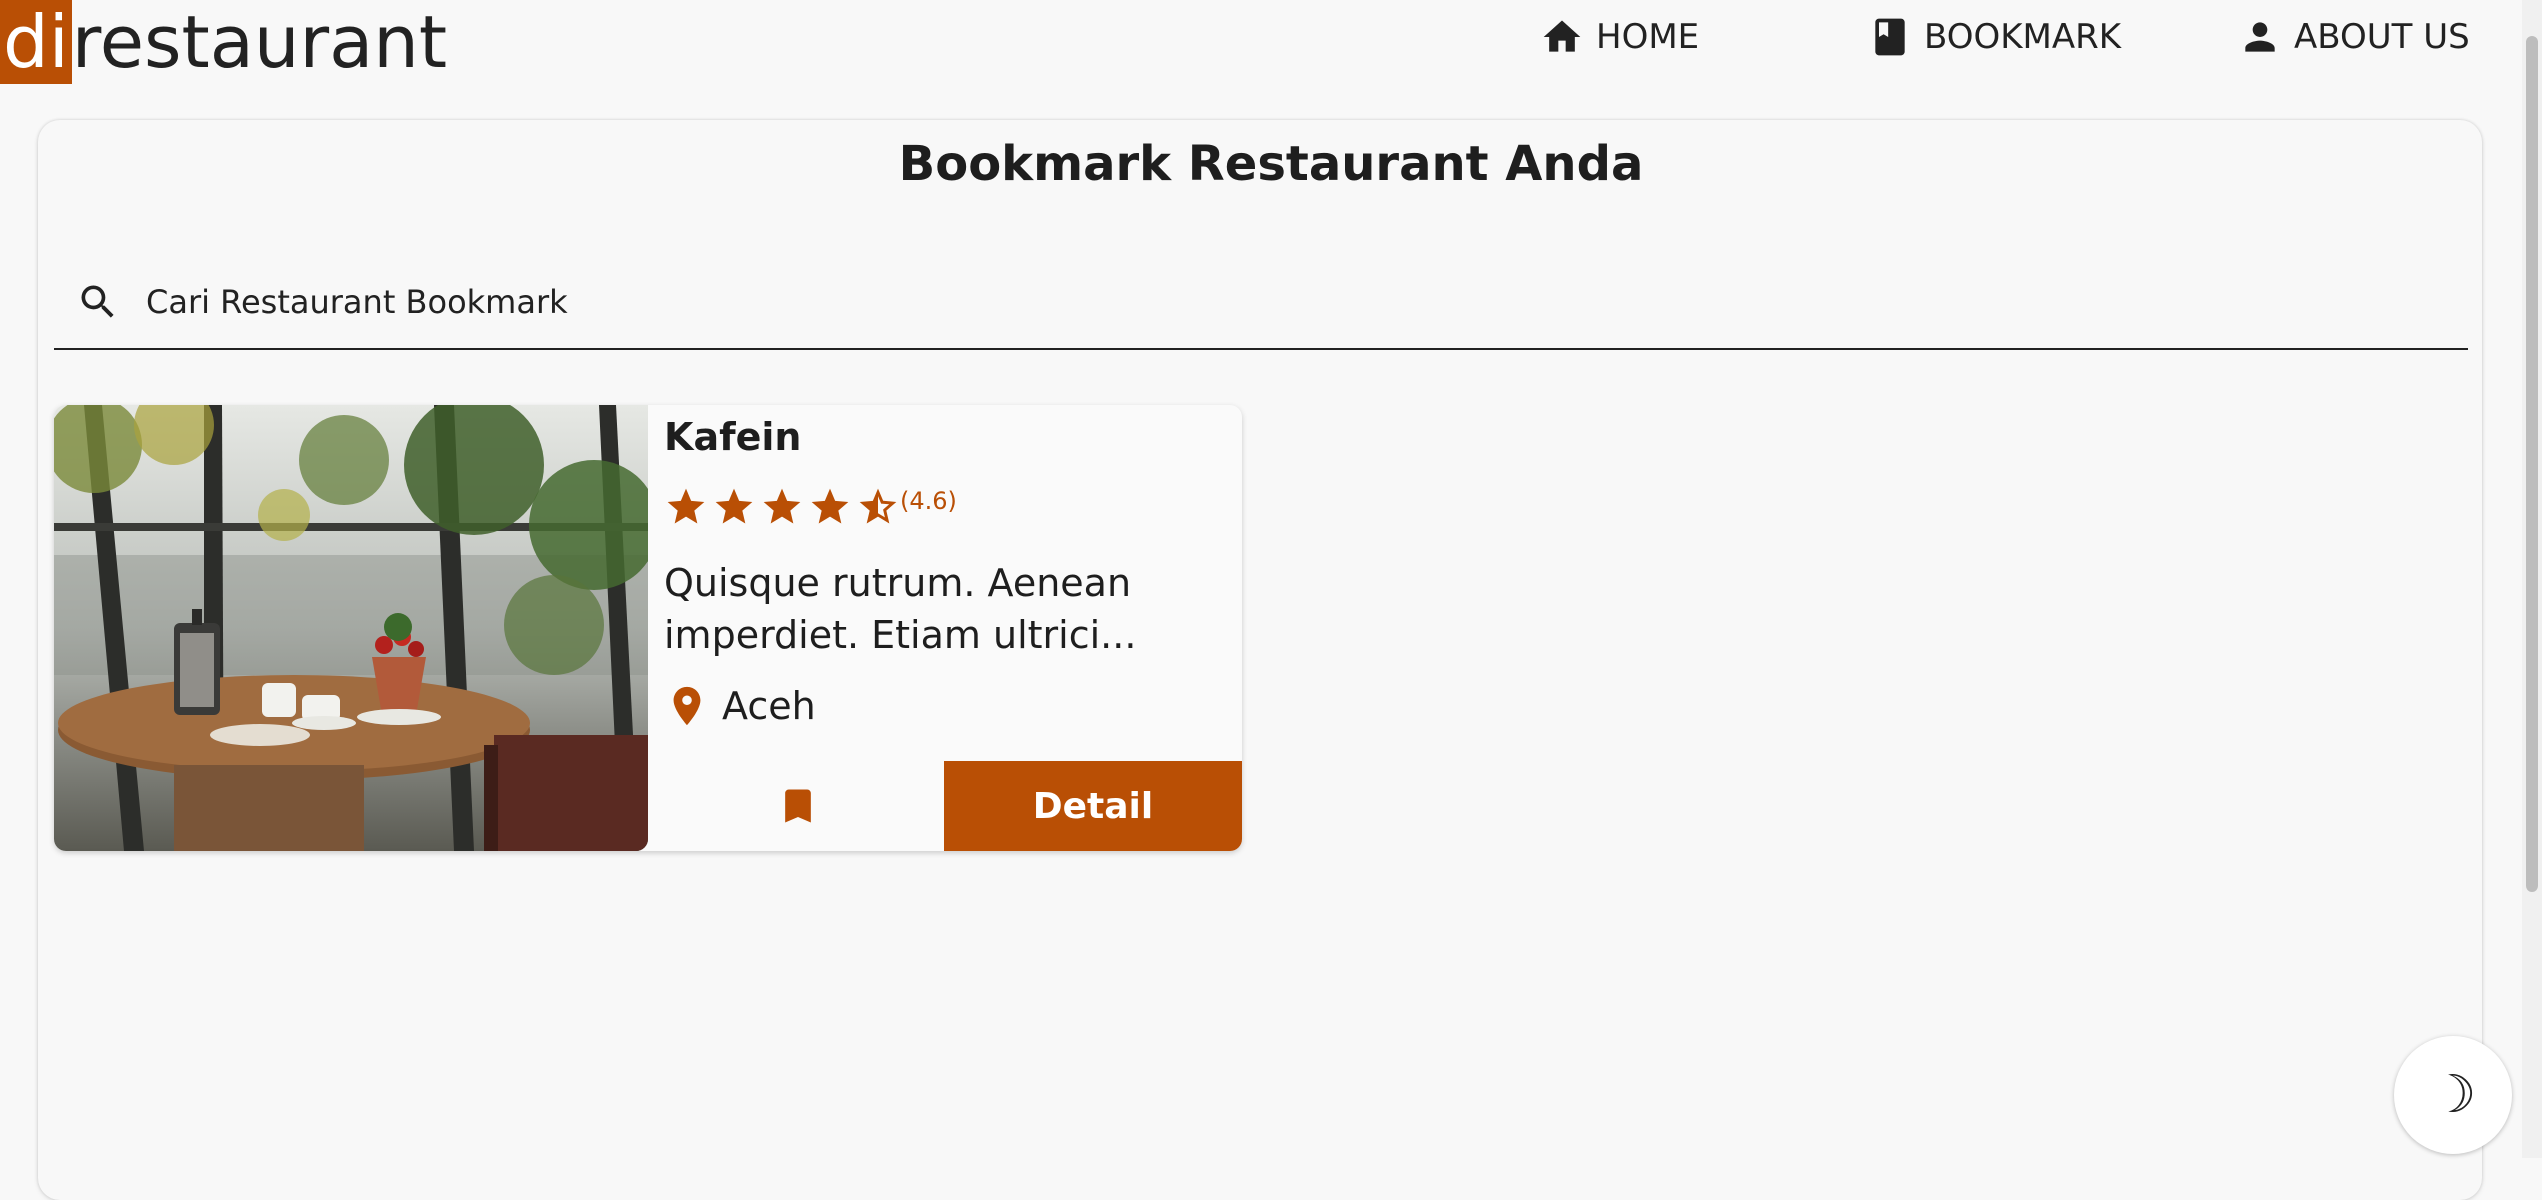 This screenshot has width=2542, height=1200. I want to click on search-icon, so click(97, 301).